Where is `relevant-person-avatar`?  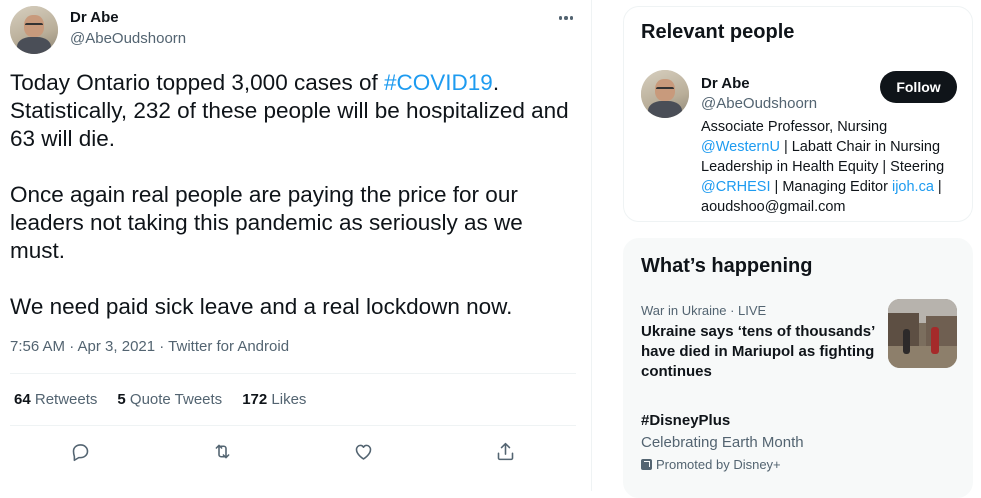 relevant-person-avatar is located at coordinates (665, 94).